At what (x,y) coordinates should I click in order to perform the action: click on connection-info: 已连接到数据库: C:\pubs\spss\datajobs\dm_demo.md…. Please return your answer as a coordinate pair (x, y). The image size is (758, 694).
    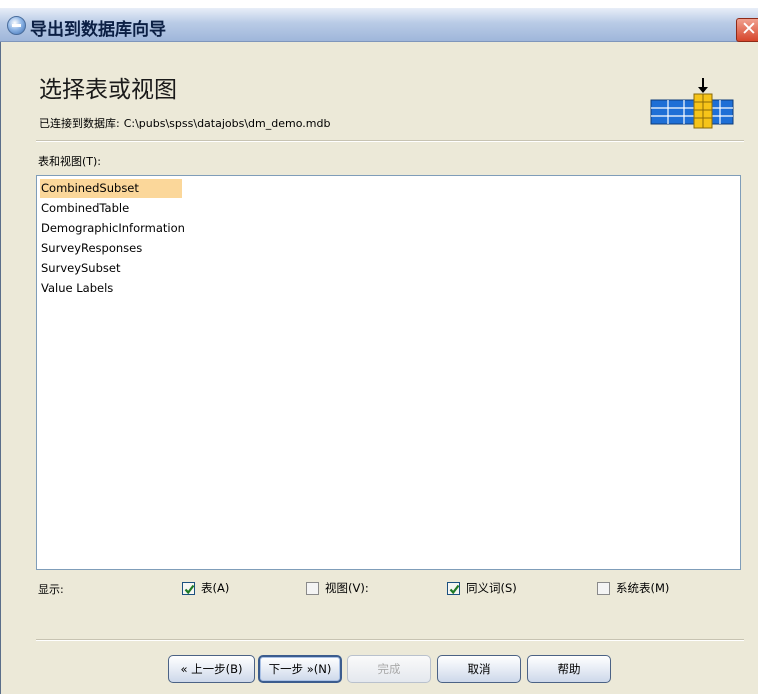
    Looking at the image, I should click on (184, 123).